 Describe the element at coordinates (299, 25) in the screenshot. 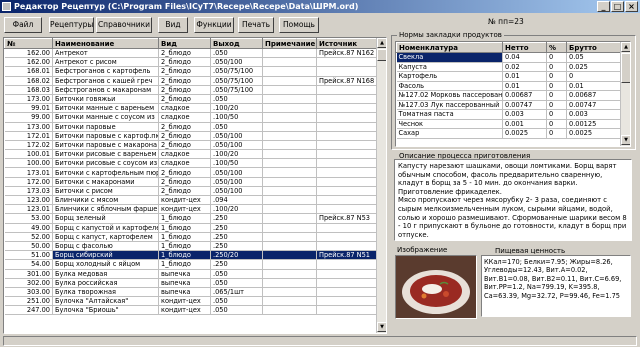

I see `help-menu-button: Помощь` at that location.